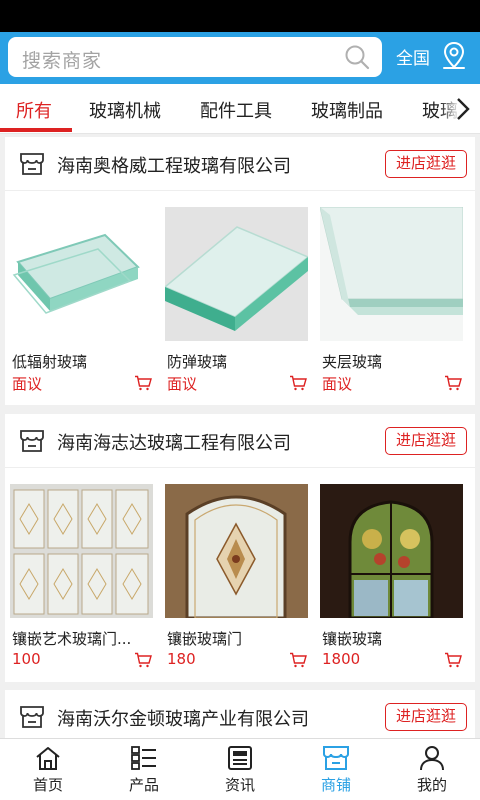  I want to click on category-tabs: 所有 玻璃机械 配件工具 玻璃制品 玻璃, so click(240, 109).